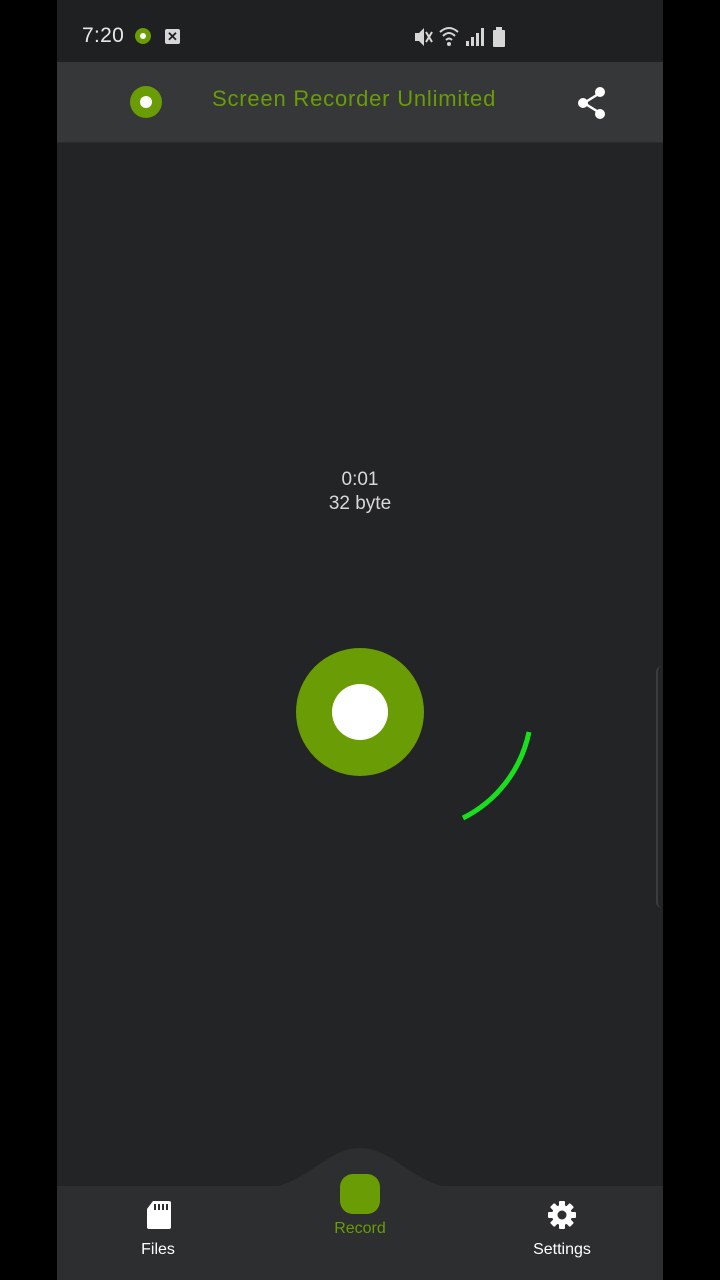  Describe the element at coordinates (449, 36) in the screenshot. I see `wifi-icon` at that location.